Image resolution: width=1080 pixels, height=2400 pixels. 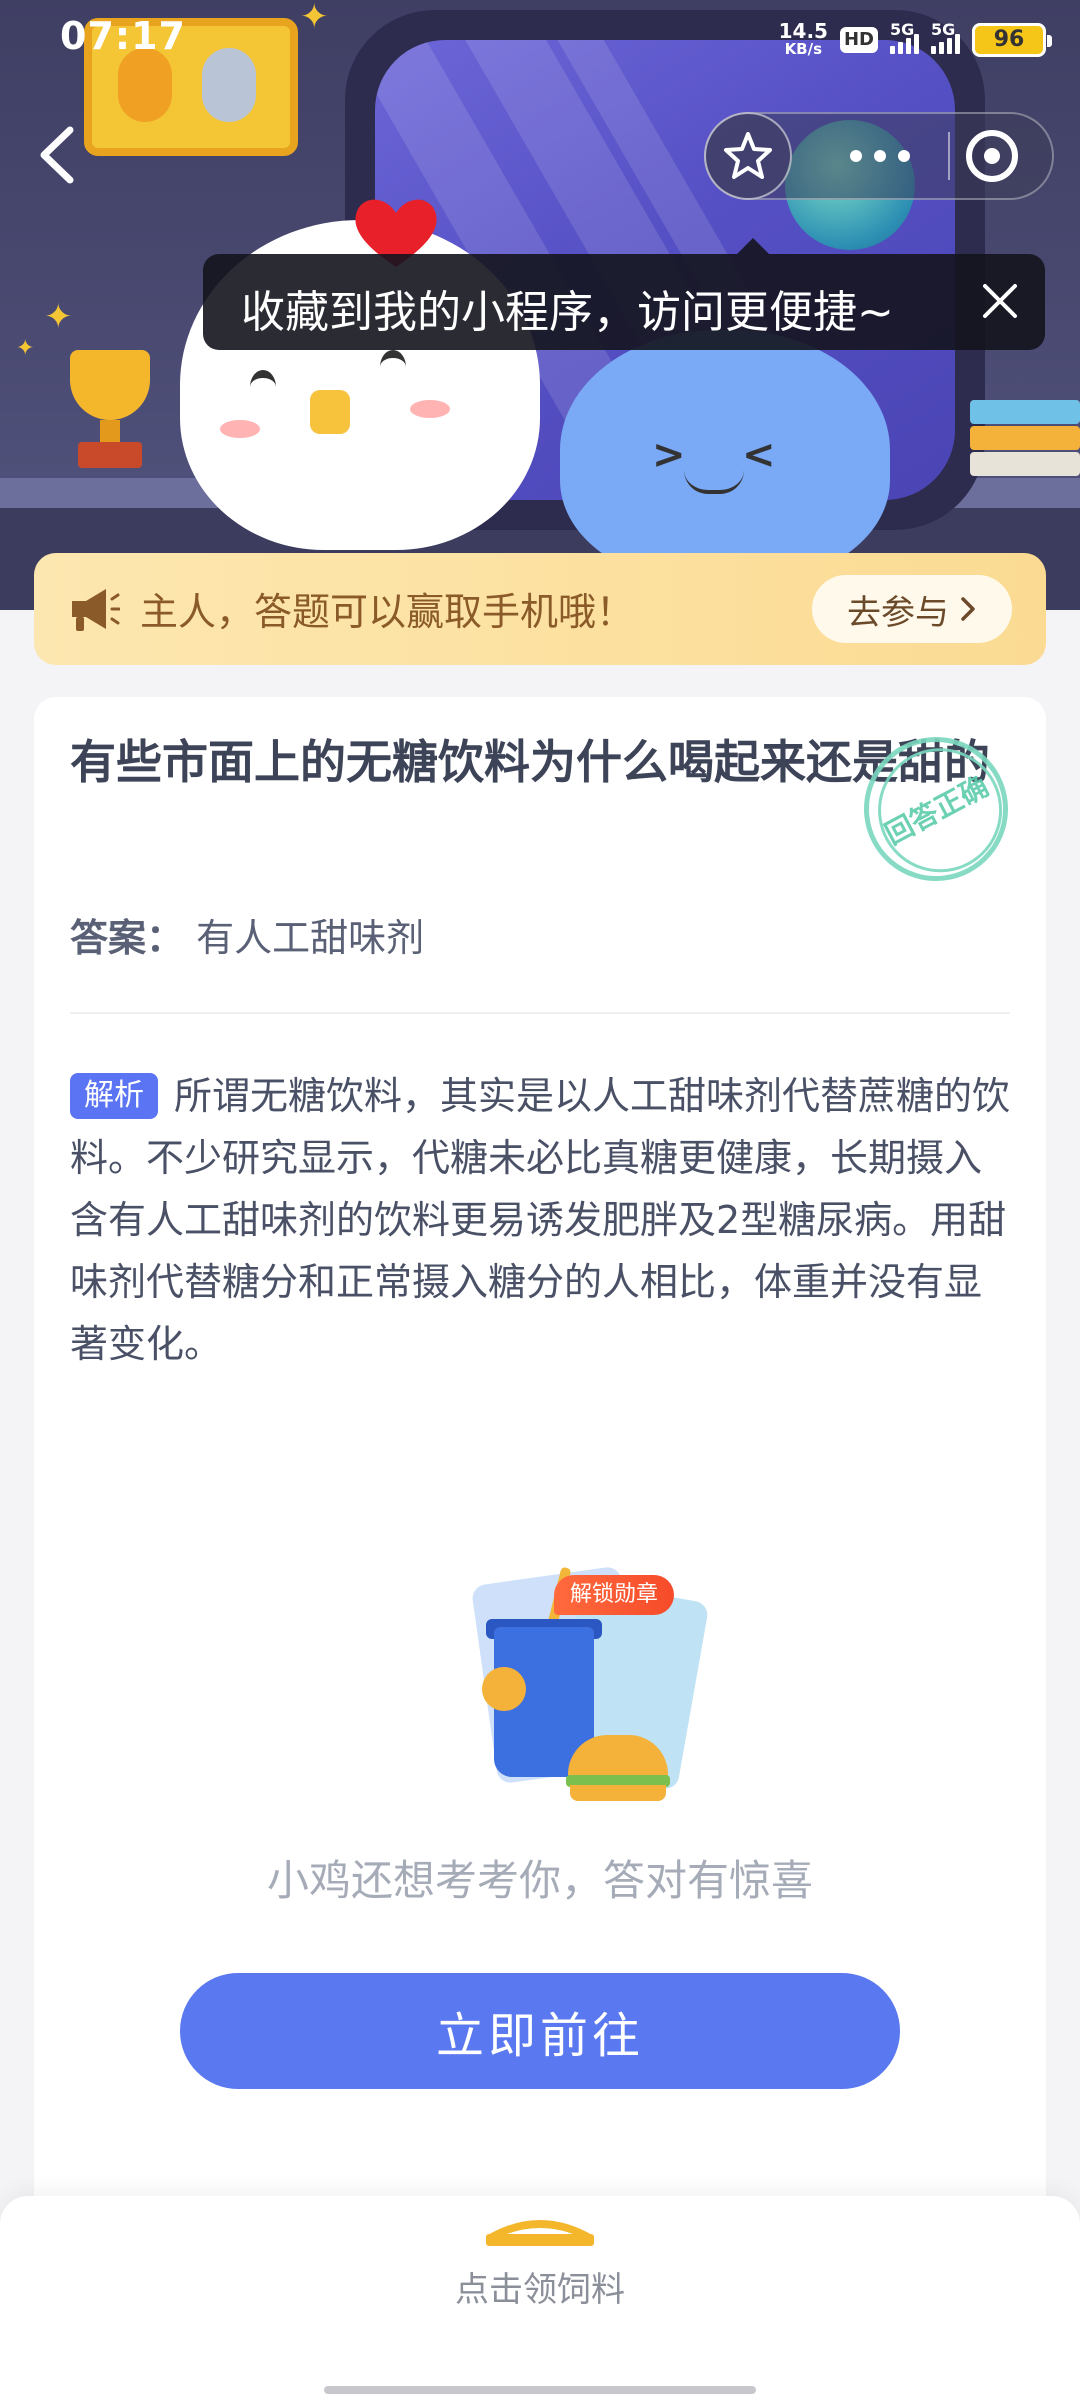 What do you see at coordinates (123, 36) in the screenshot?
I see `status-time: 07:17` at bounding box center [123, 36].